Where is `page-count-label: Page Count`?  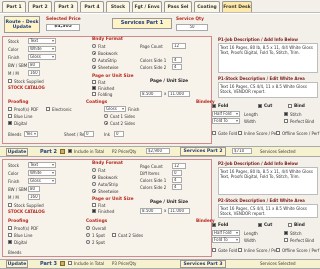
page-count-label: Page Count is located at coordinates (151, 46).